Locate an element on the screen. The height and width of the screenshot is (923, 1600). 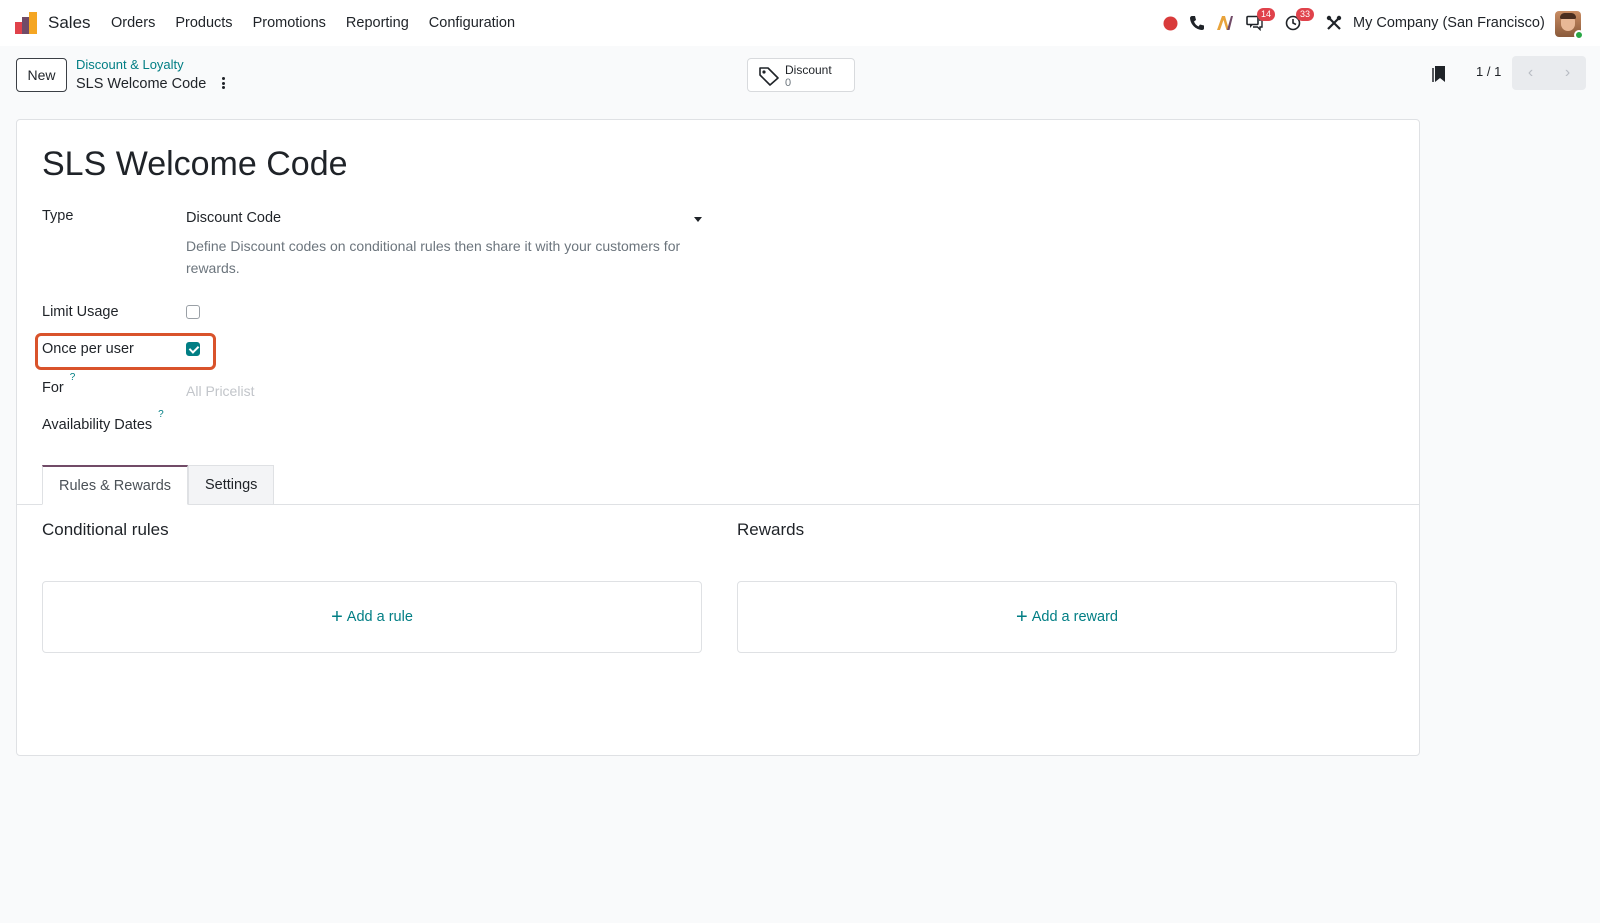
pager-next-icon: › is located at coordinates (1567, 73).